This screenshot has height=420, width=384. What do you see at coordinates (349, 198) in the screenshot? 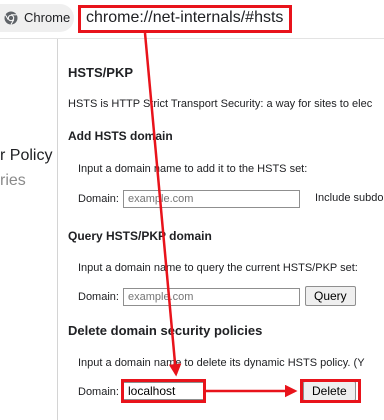
I see `include-subdomains-label: Include subdo` at bounding box center [349, 198].